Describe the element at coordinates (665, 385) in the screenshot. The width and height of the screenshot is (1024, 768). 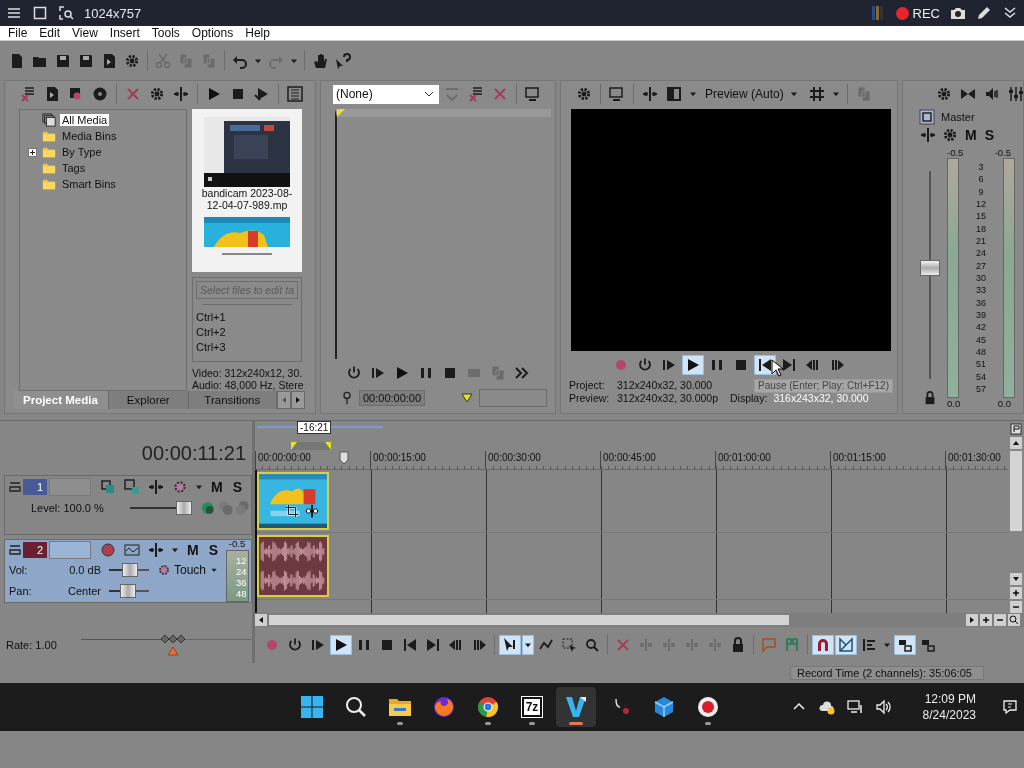
I see `info-value: 312x240x32, 30.000` at that location.